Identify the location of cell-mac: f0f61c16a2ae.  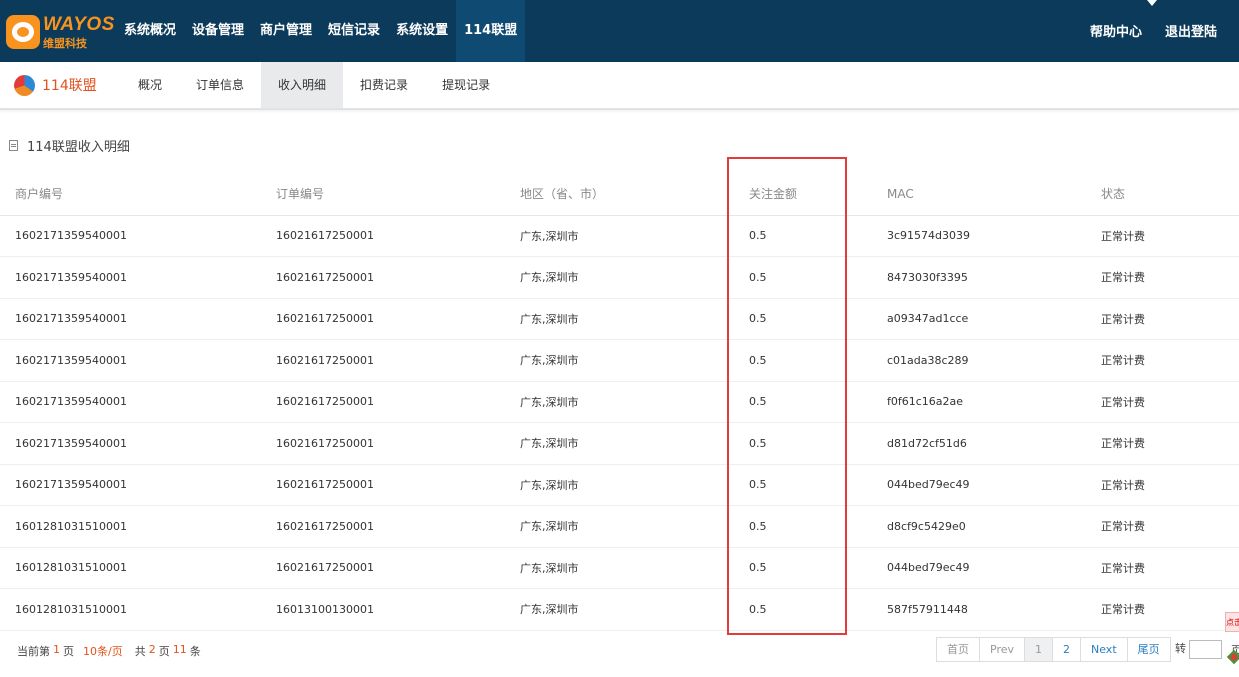
(994, 402).